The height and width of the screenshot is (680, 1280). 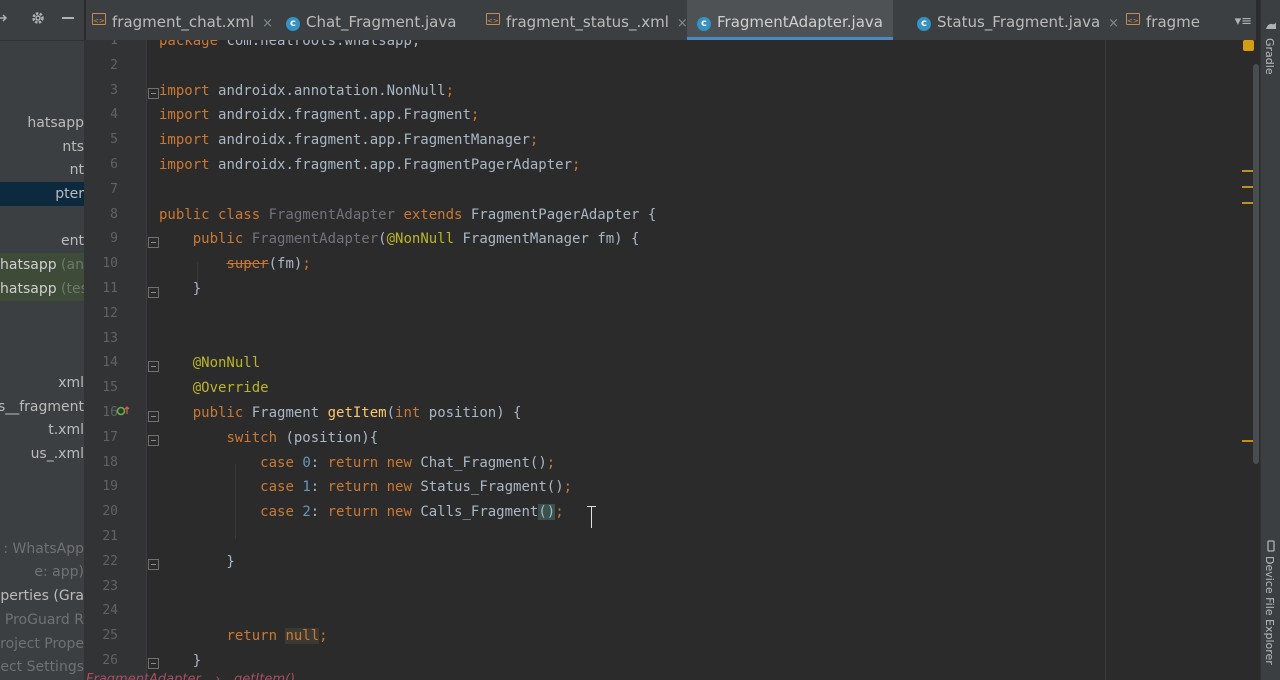 What do you see at coordinates (319, 115) in the screenshot?
I see `code-line-4: import androidx.fragment.app.Fragment;` at bounding box center [319, 115].